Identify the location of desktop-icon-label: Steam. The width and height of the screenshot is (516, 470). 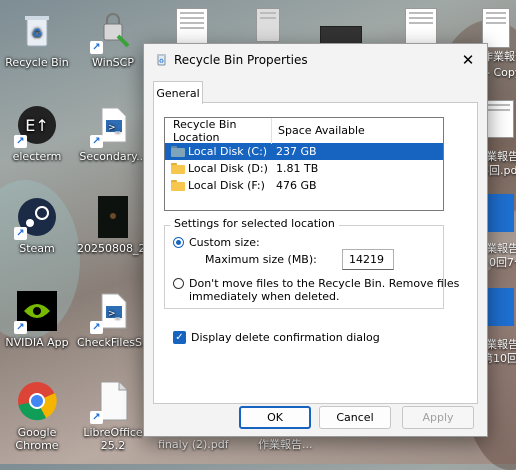
(37, 248).